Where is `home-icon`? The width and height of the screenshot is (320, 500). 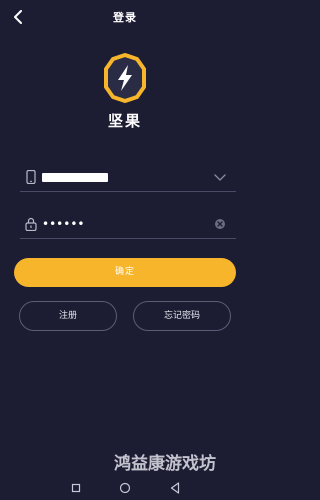 home-icon is located at coordinates (125, 488).